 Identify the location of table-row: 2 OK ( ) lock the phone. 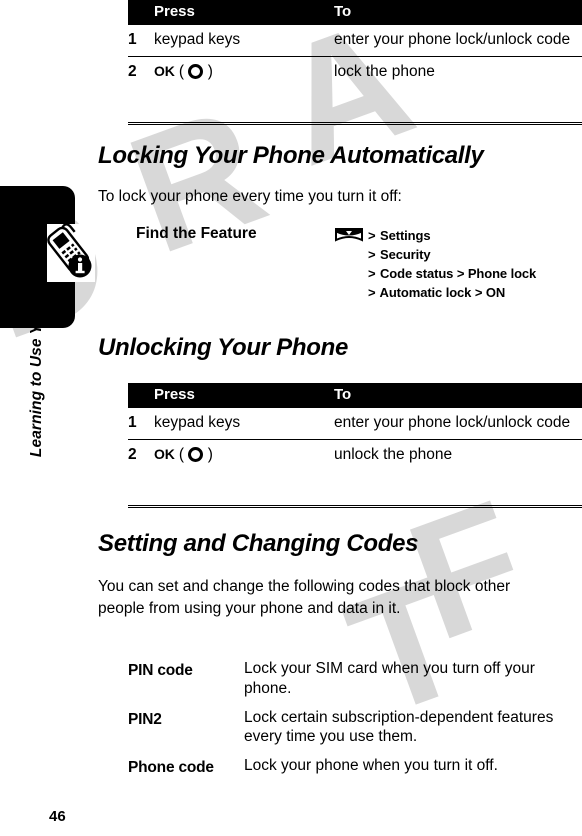
(355, 71).